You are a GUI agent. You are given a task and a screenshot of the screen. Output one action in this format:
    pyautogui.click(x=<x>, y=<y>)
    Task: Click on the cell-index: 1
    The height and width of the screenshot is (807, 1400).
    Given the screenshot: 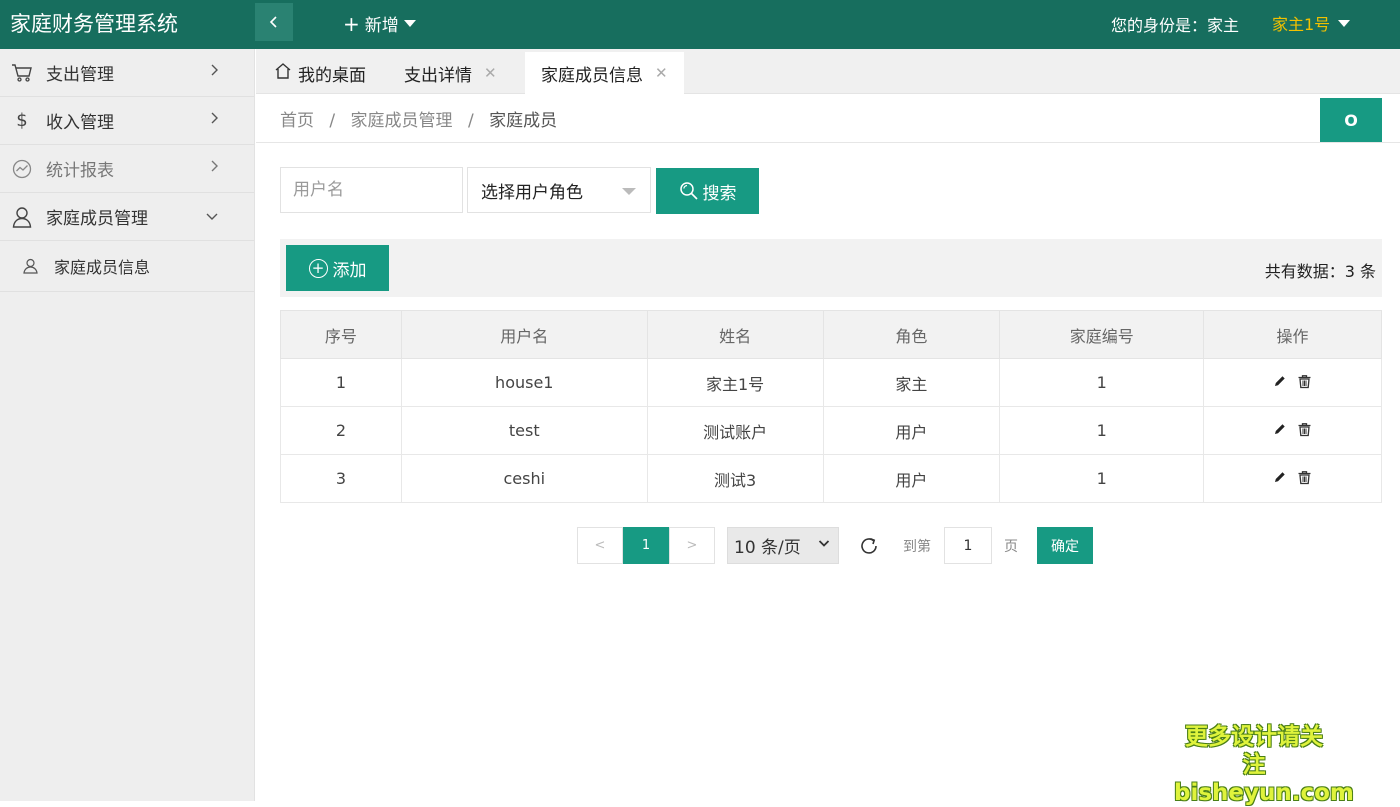 What is the action you would take?
    pyautogui.click(x=341, y=382)
    